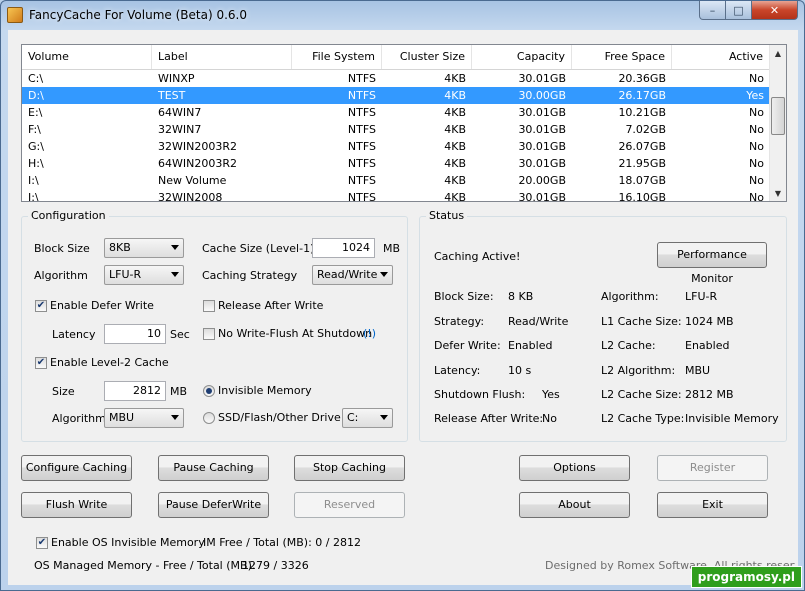 This screenshot has height=591, width=805. What do you see at coordinates (172, 95) in the screenshot?
I see `cell-label: TEST` at bounding box center [172, 95].